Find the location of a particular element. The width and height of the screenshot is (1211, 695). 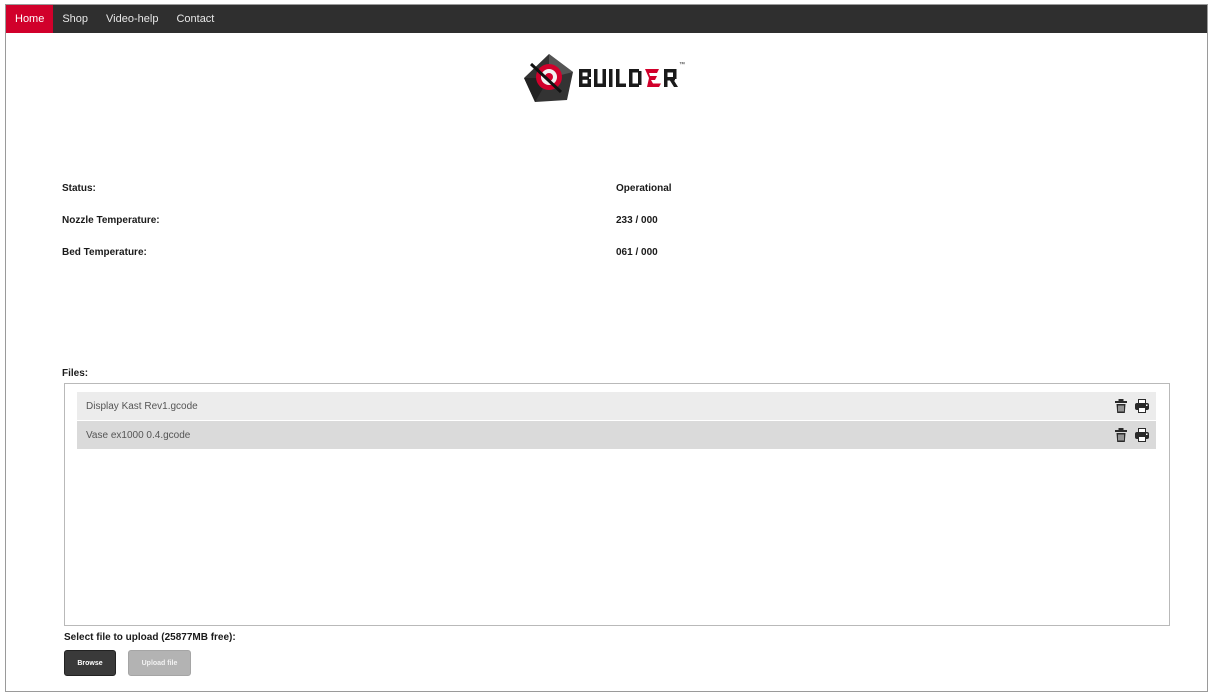

nav-video-help: Video-help is located at coordinates (132, 19).